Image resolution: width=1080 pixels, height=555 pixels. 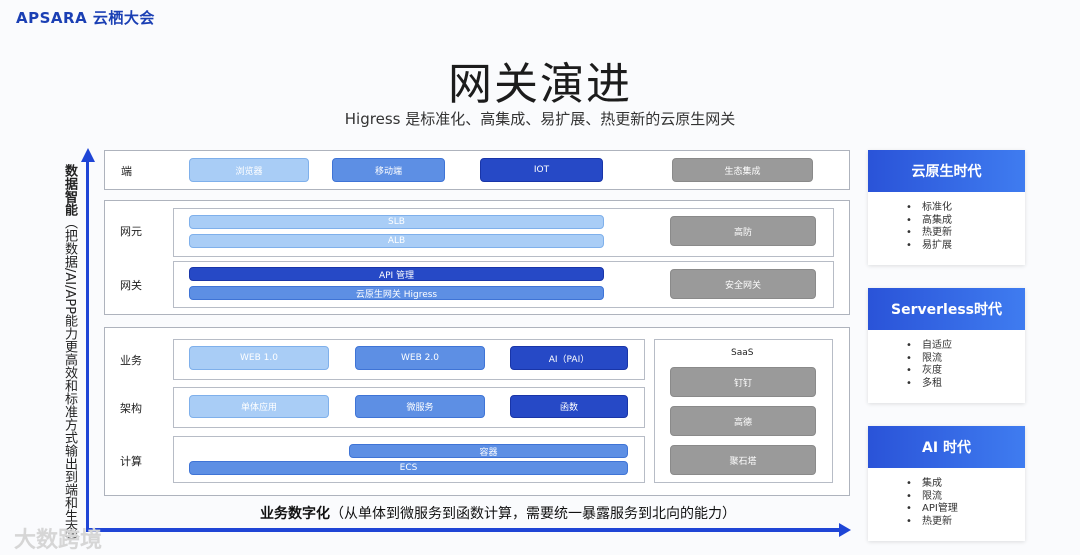 I want to click on card-item: 高集成, so click(x=965, y=221).